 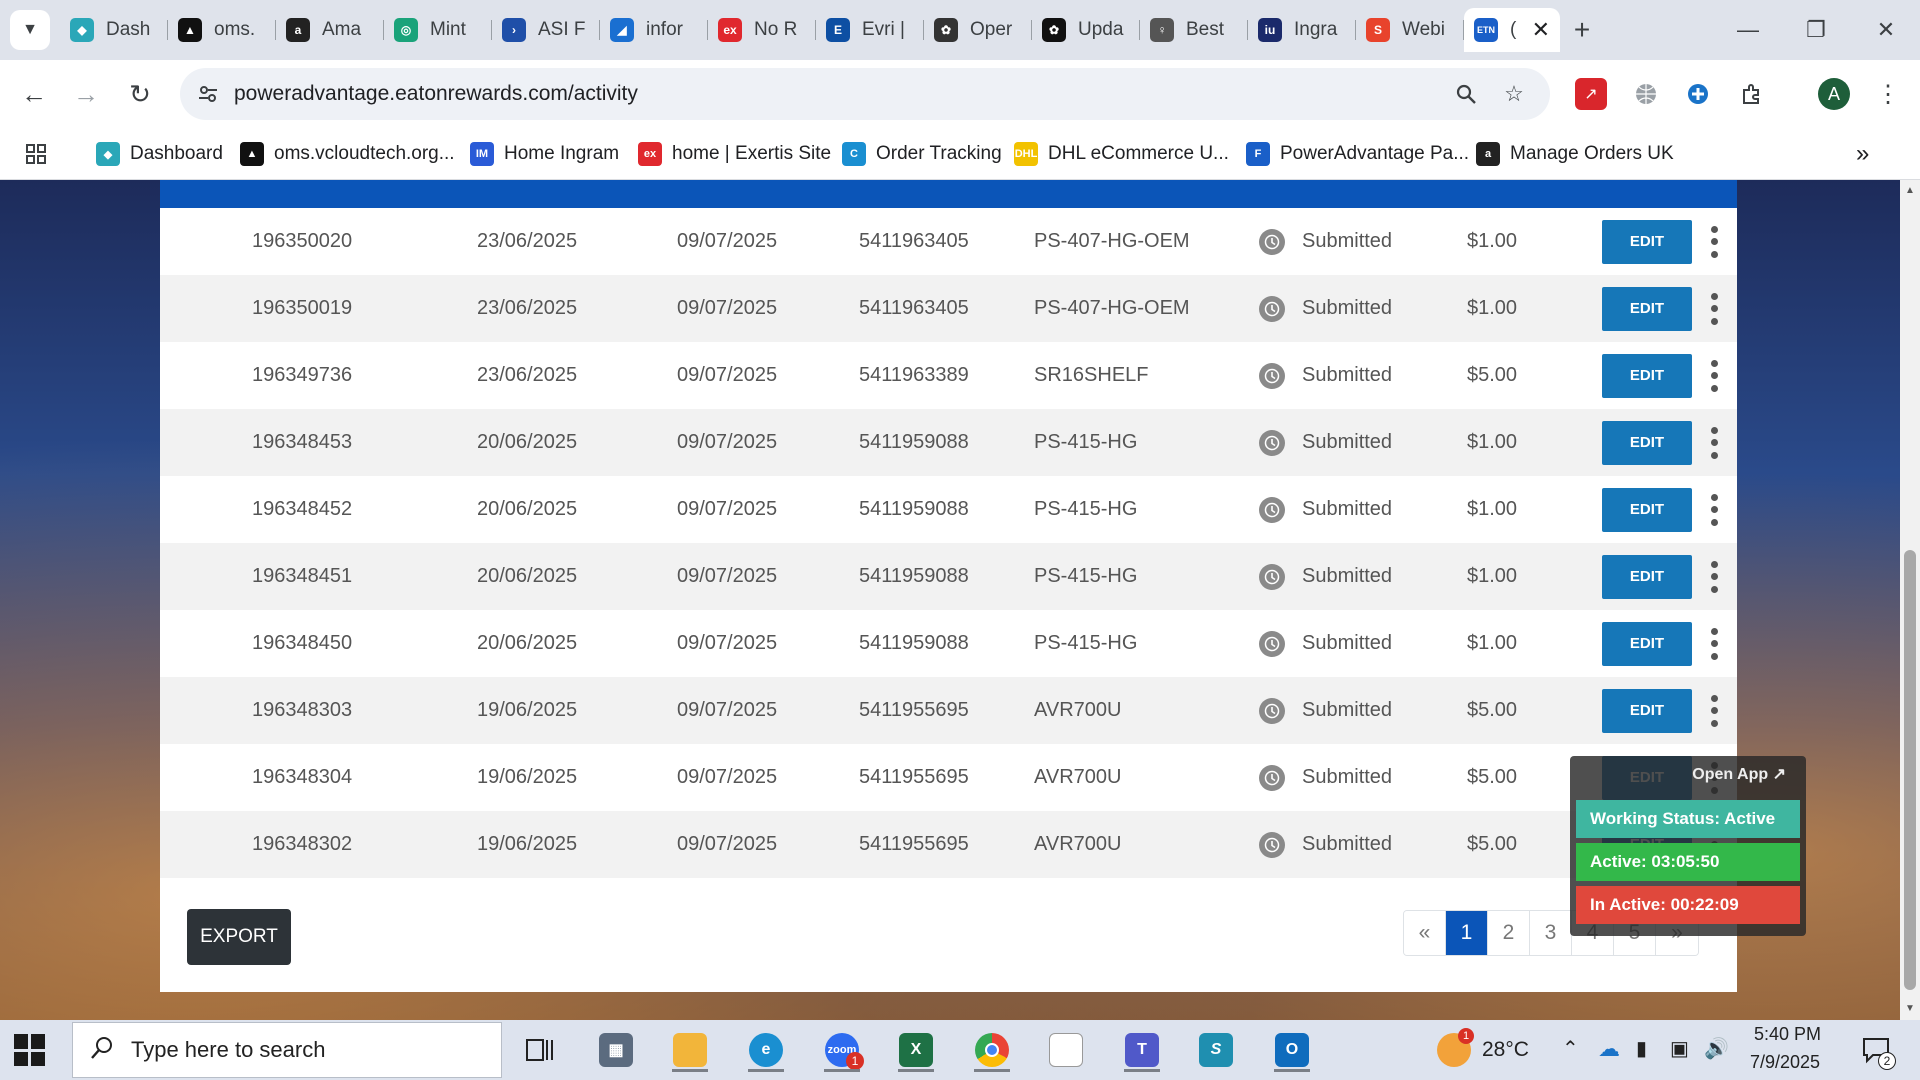 I want to click on chrome-app, so click(x=992, y=1050).